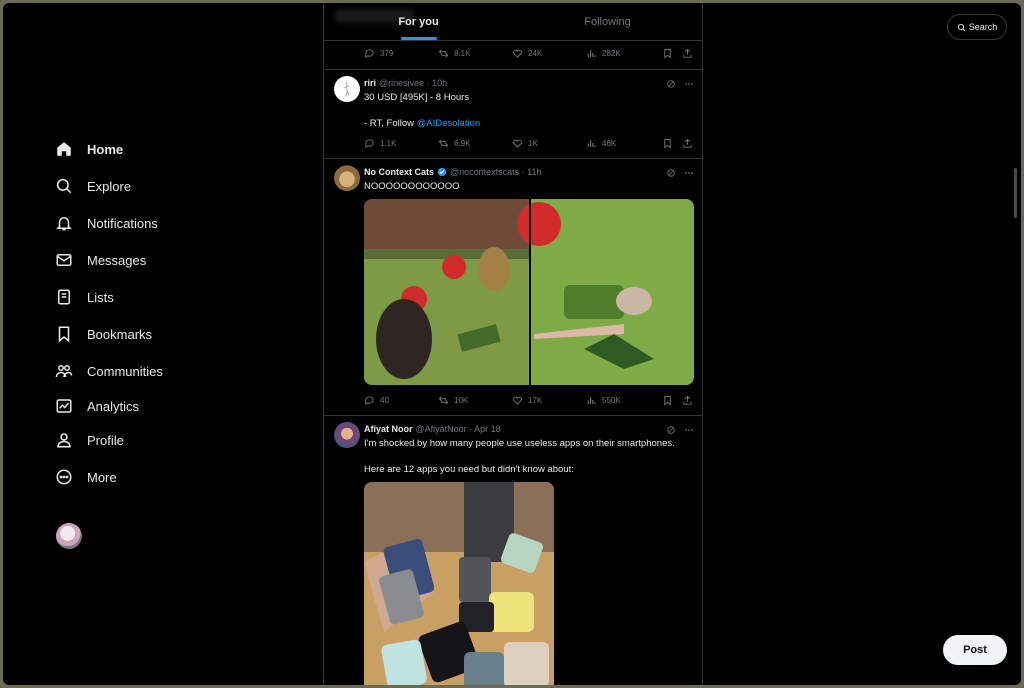 This screenshot has width=1024, height=688. I want to click on home-icon, so click(64, 149).